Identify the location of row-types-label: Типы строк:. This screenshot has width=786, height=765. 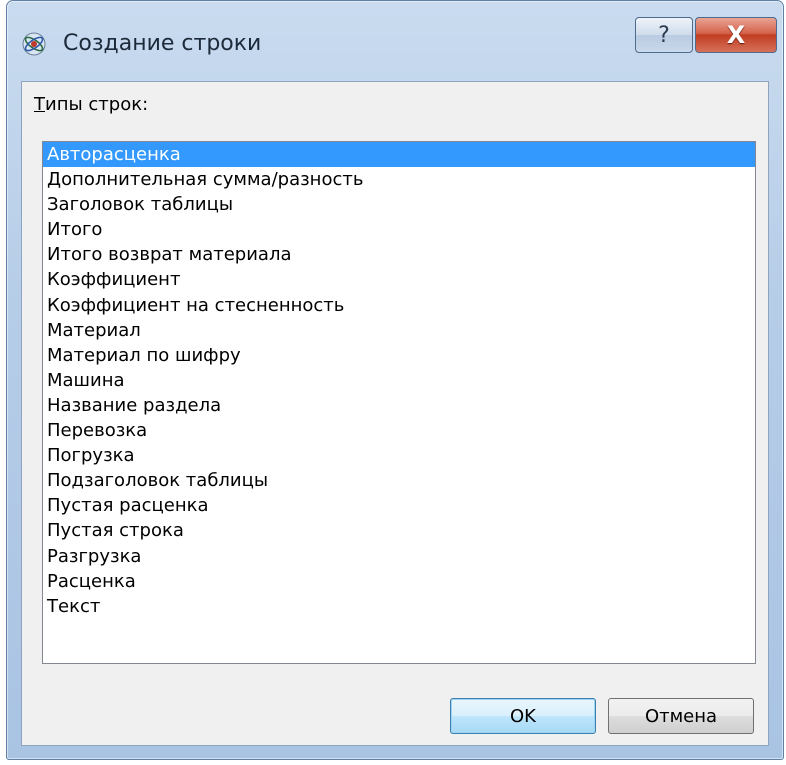
(91, 104).